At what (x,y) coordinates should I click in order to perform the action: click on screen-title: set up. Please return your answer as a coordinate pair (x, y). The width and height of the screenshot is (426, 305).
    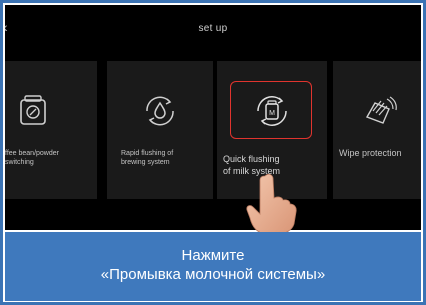
    Looking at the image, I should click on (213, 28).